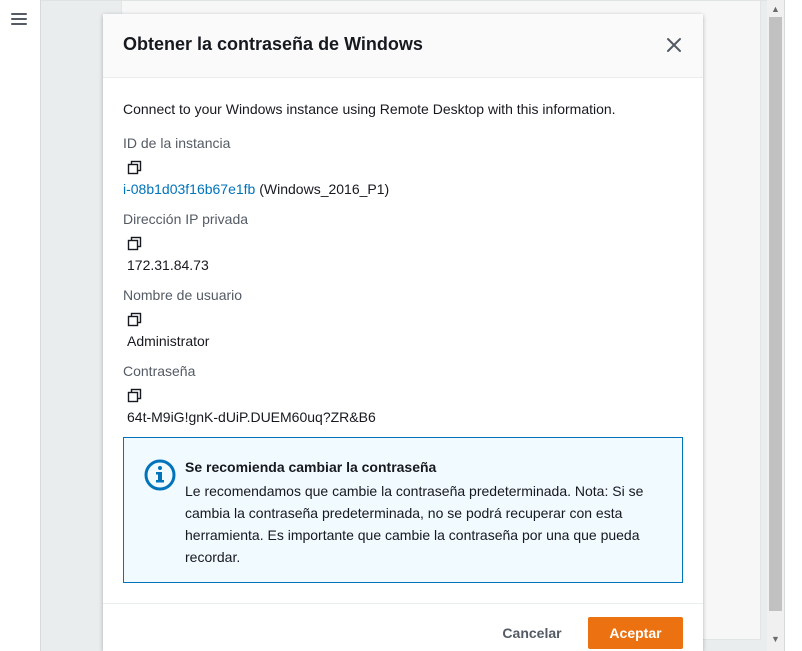 This screenshot has width=802, height=651. I want to click on password-label: Contraseña, so click(159, 371).